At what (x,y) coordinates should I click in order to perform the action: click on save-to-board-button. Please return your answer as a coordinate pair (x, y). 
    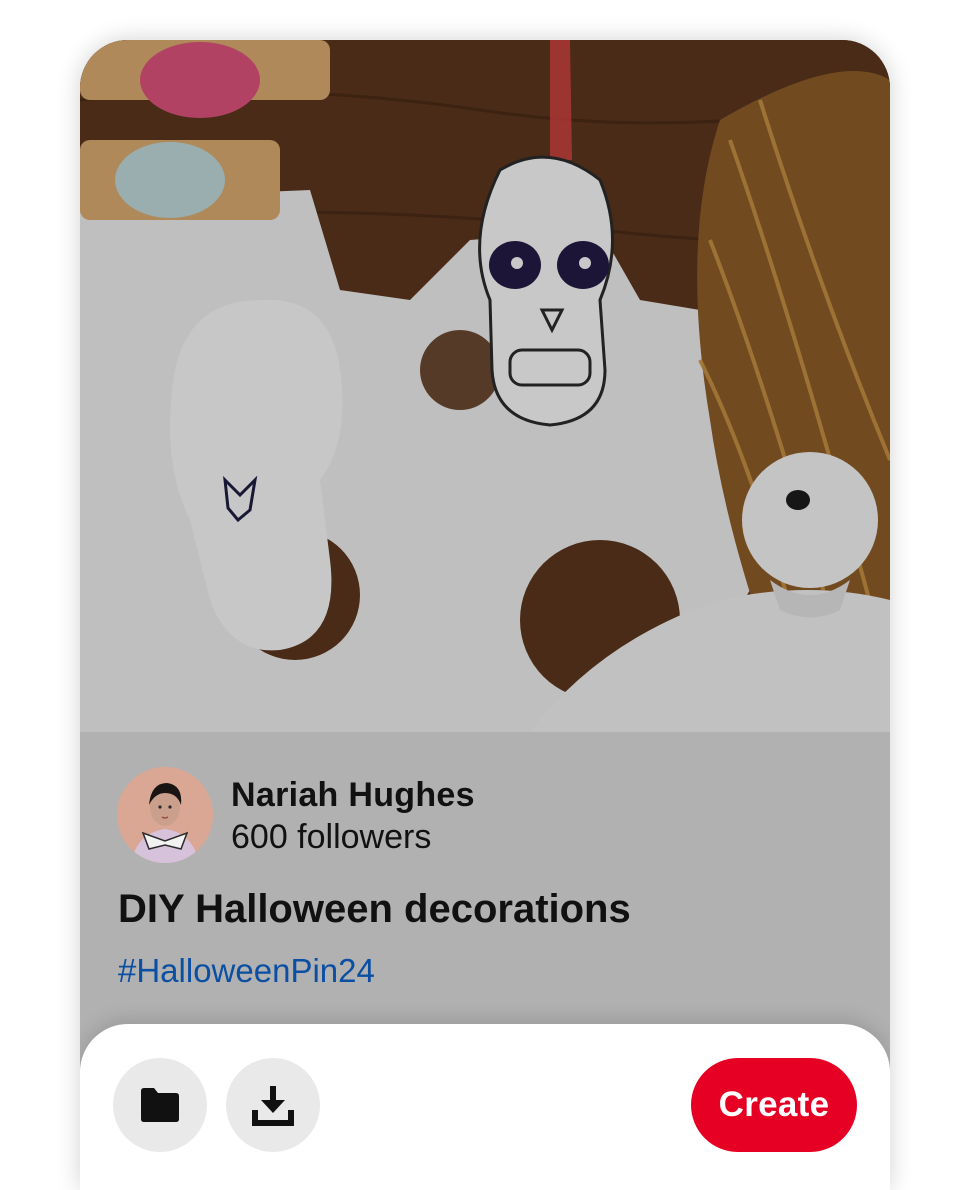
    Looking at the image, I should click on (160, 1105).